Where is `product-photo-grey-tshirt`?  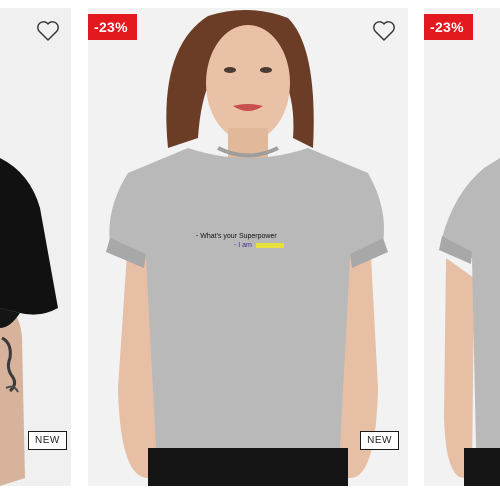
product-photo-grey-tshirt is located at coordinates (462, 247).